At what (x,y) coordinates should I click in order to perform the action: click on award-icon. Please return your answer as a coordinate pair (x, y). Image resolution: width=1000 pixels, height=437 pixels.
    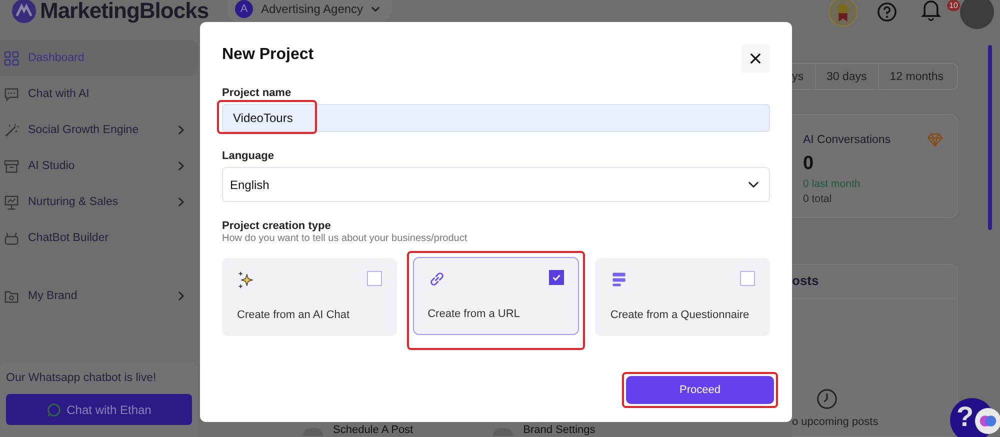
    Looking at the image, I should click on (843, 13).